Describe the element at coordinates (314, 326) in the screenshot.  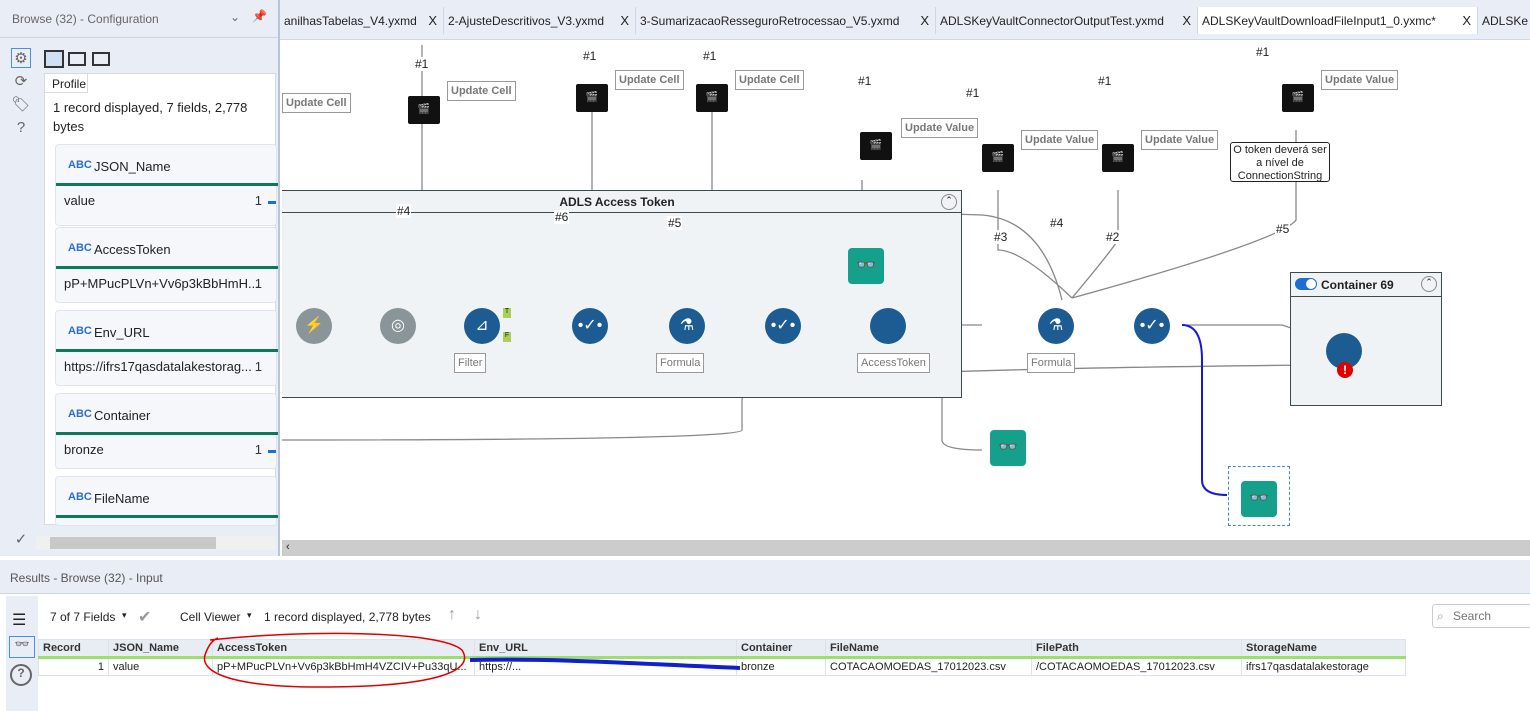
I see `control-param-lightning-icon: ⚡` at that location.